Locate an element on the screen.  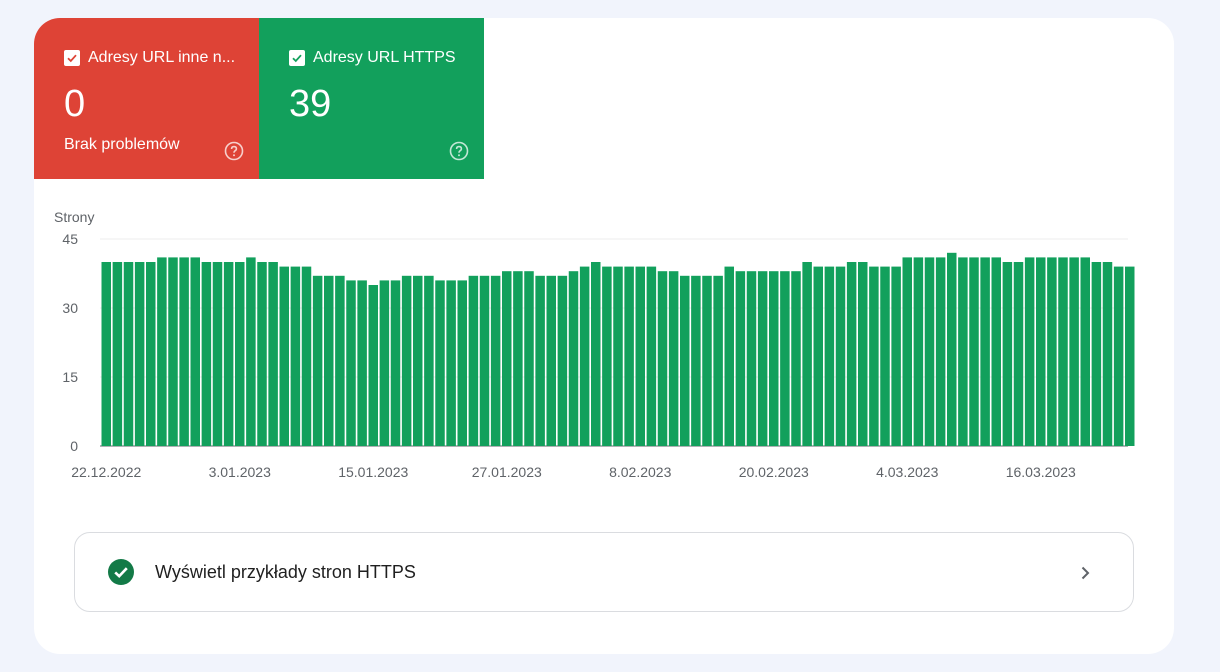
https-checkbox is located at coordinates (297, 58).